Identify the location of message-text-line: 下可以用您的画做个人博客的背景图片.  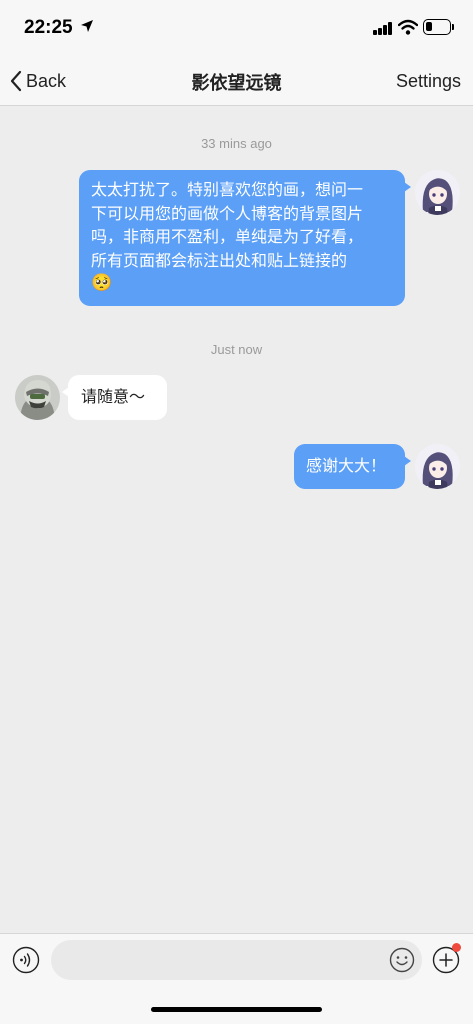
(227, 213).